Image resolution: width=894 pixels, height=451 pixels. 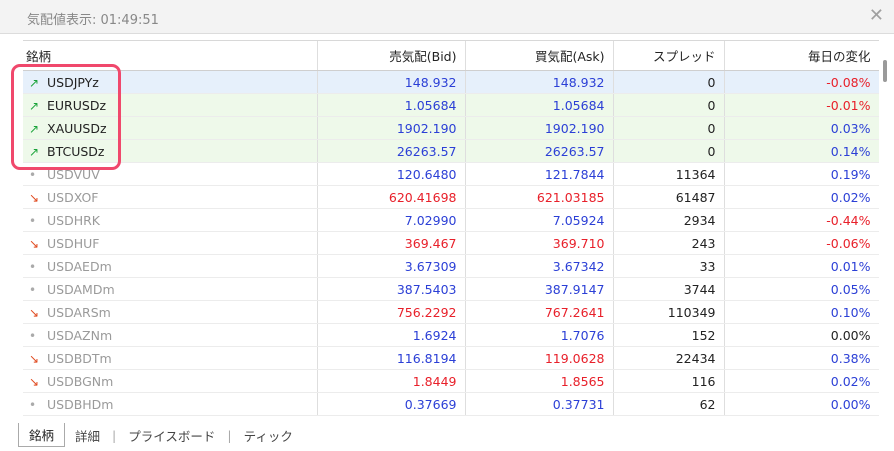 What do you see at coordinates (539, 82) in the screenshot?
I see `ask-cell: 148.932` at bounding box center [539, 82].